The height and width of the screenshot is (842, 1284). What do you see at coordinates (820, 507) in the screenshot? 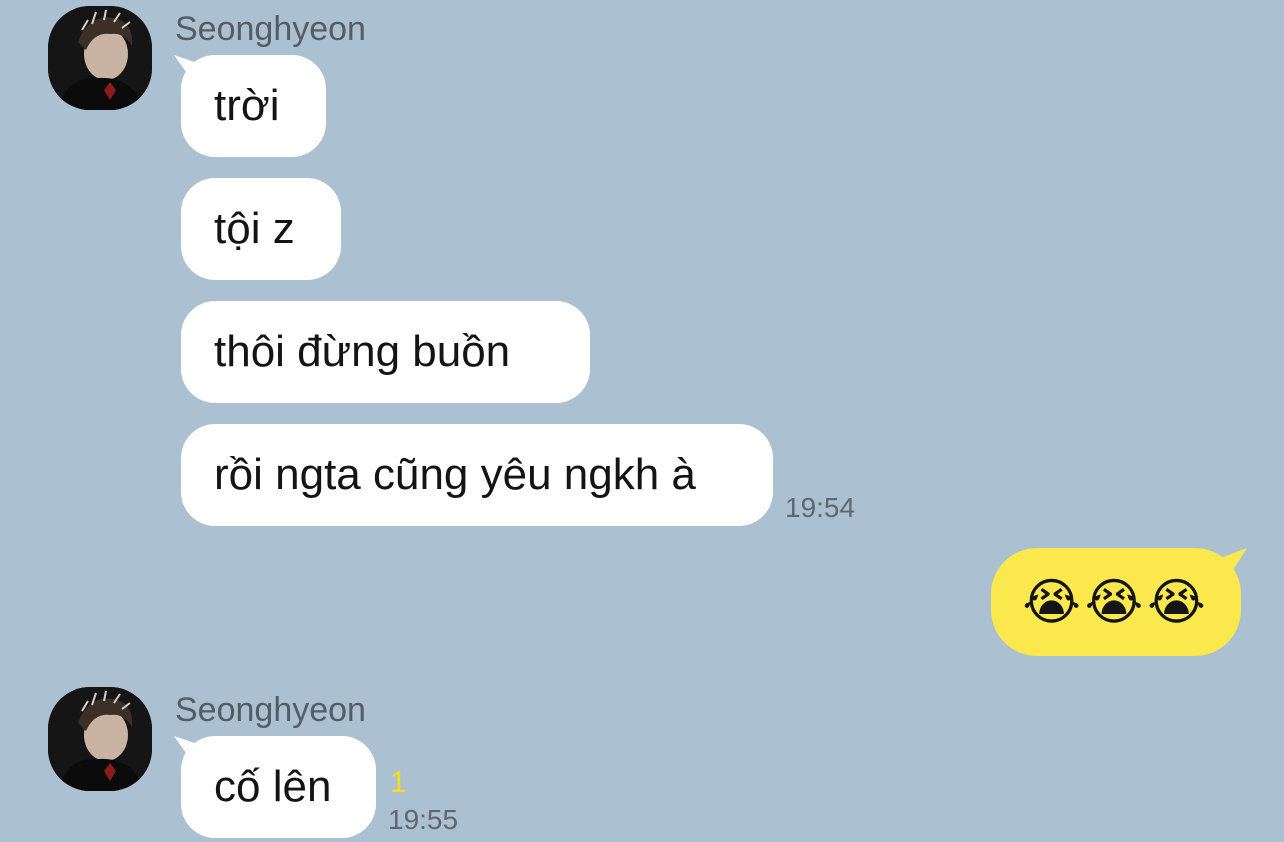
I see `message-timestamp: 19:54` at bounding box center [820, 507].